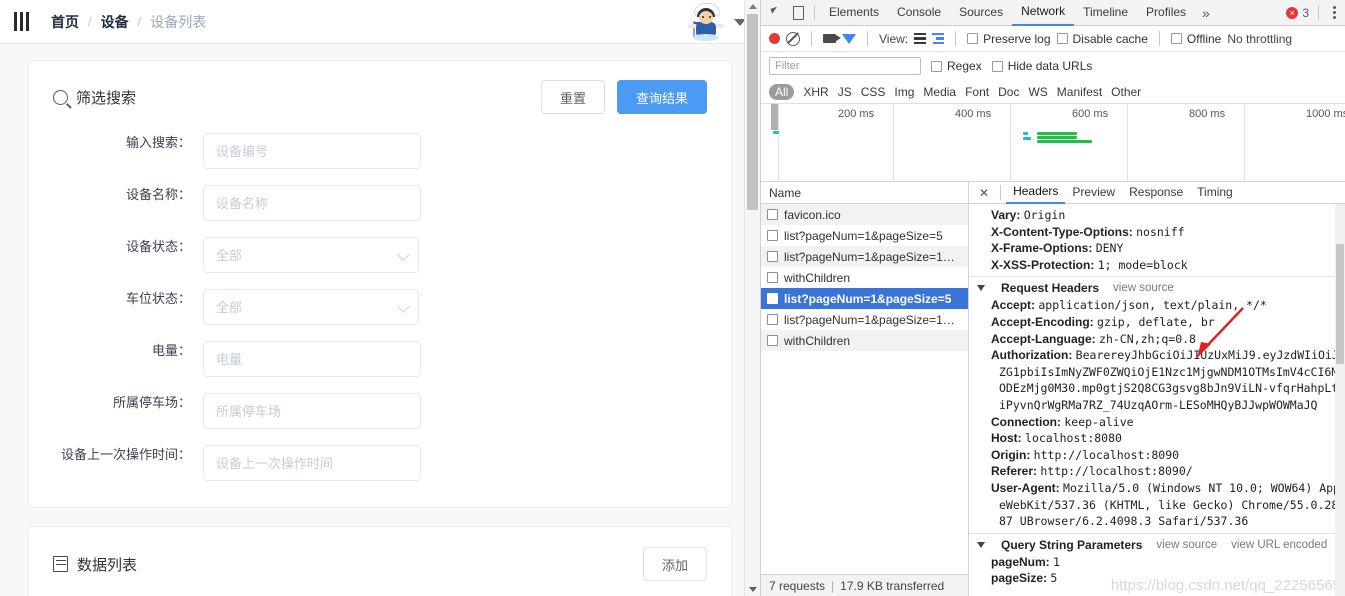 This screenshot has width=1345, height=596. Describe the element at coordinates (936, 66) in the screenshot. I see `regex-checkbox` at that location.